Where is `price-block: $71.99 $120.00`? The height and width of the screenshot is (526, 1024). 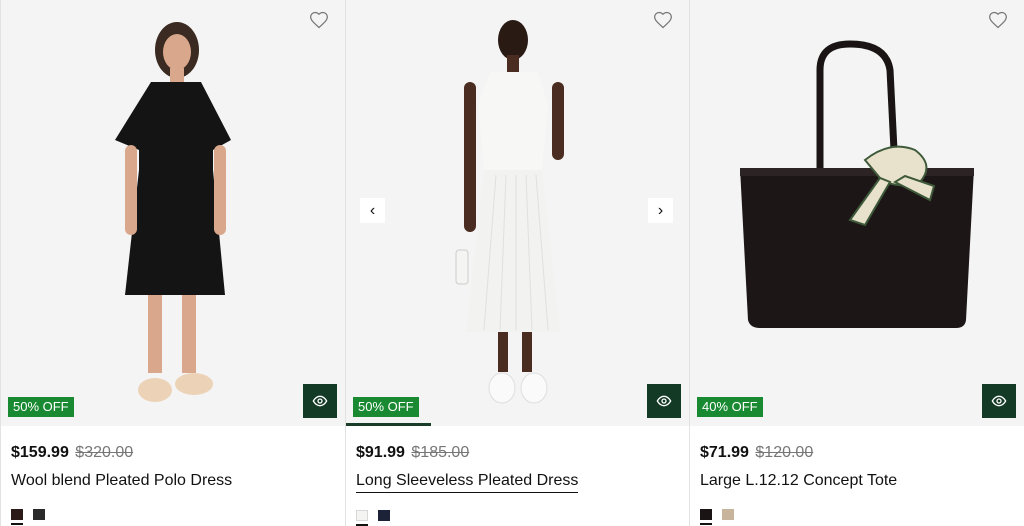
price-block: $71.99 $120.00 is located at coordinates (857, 453).